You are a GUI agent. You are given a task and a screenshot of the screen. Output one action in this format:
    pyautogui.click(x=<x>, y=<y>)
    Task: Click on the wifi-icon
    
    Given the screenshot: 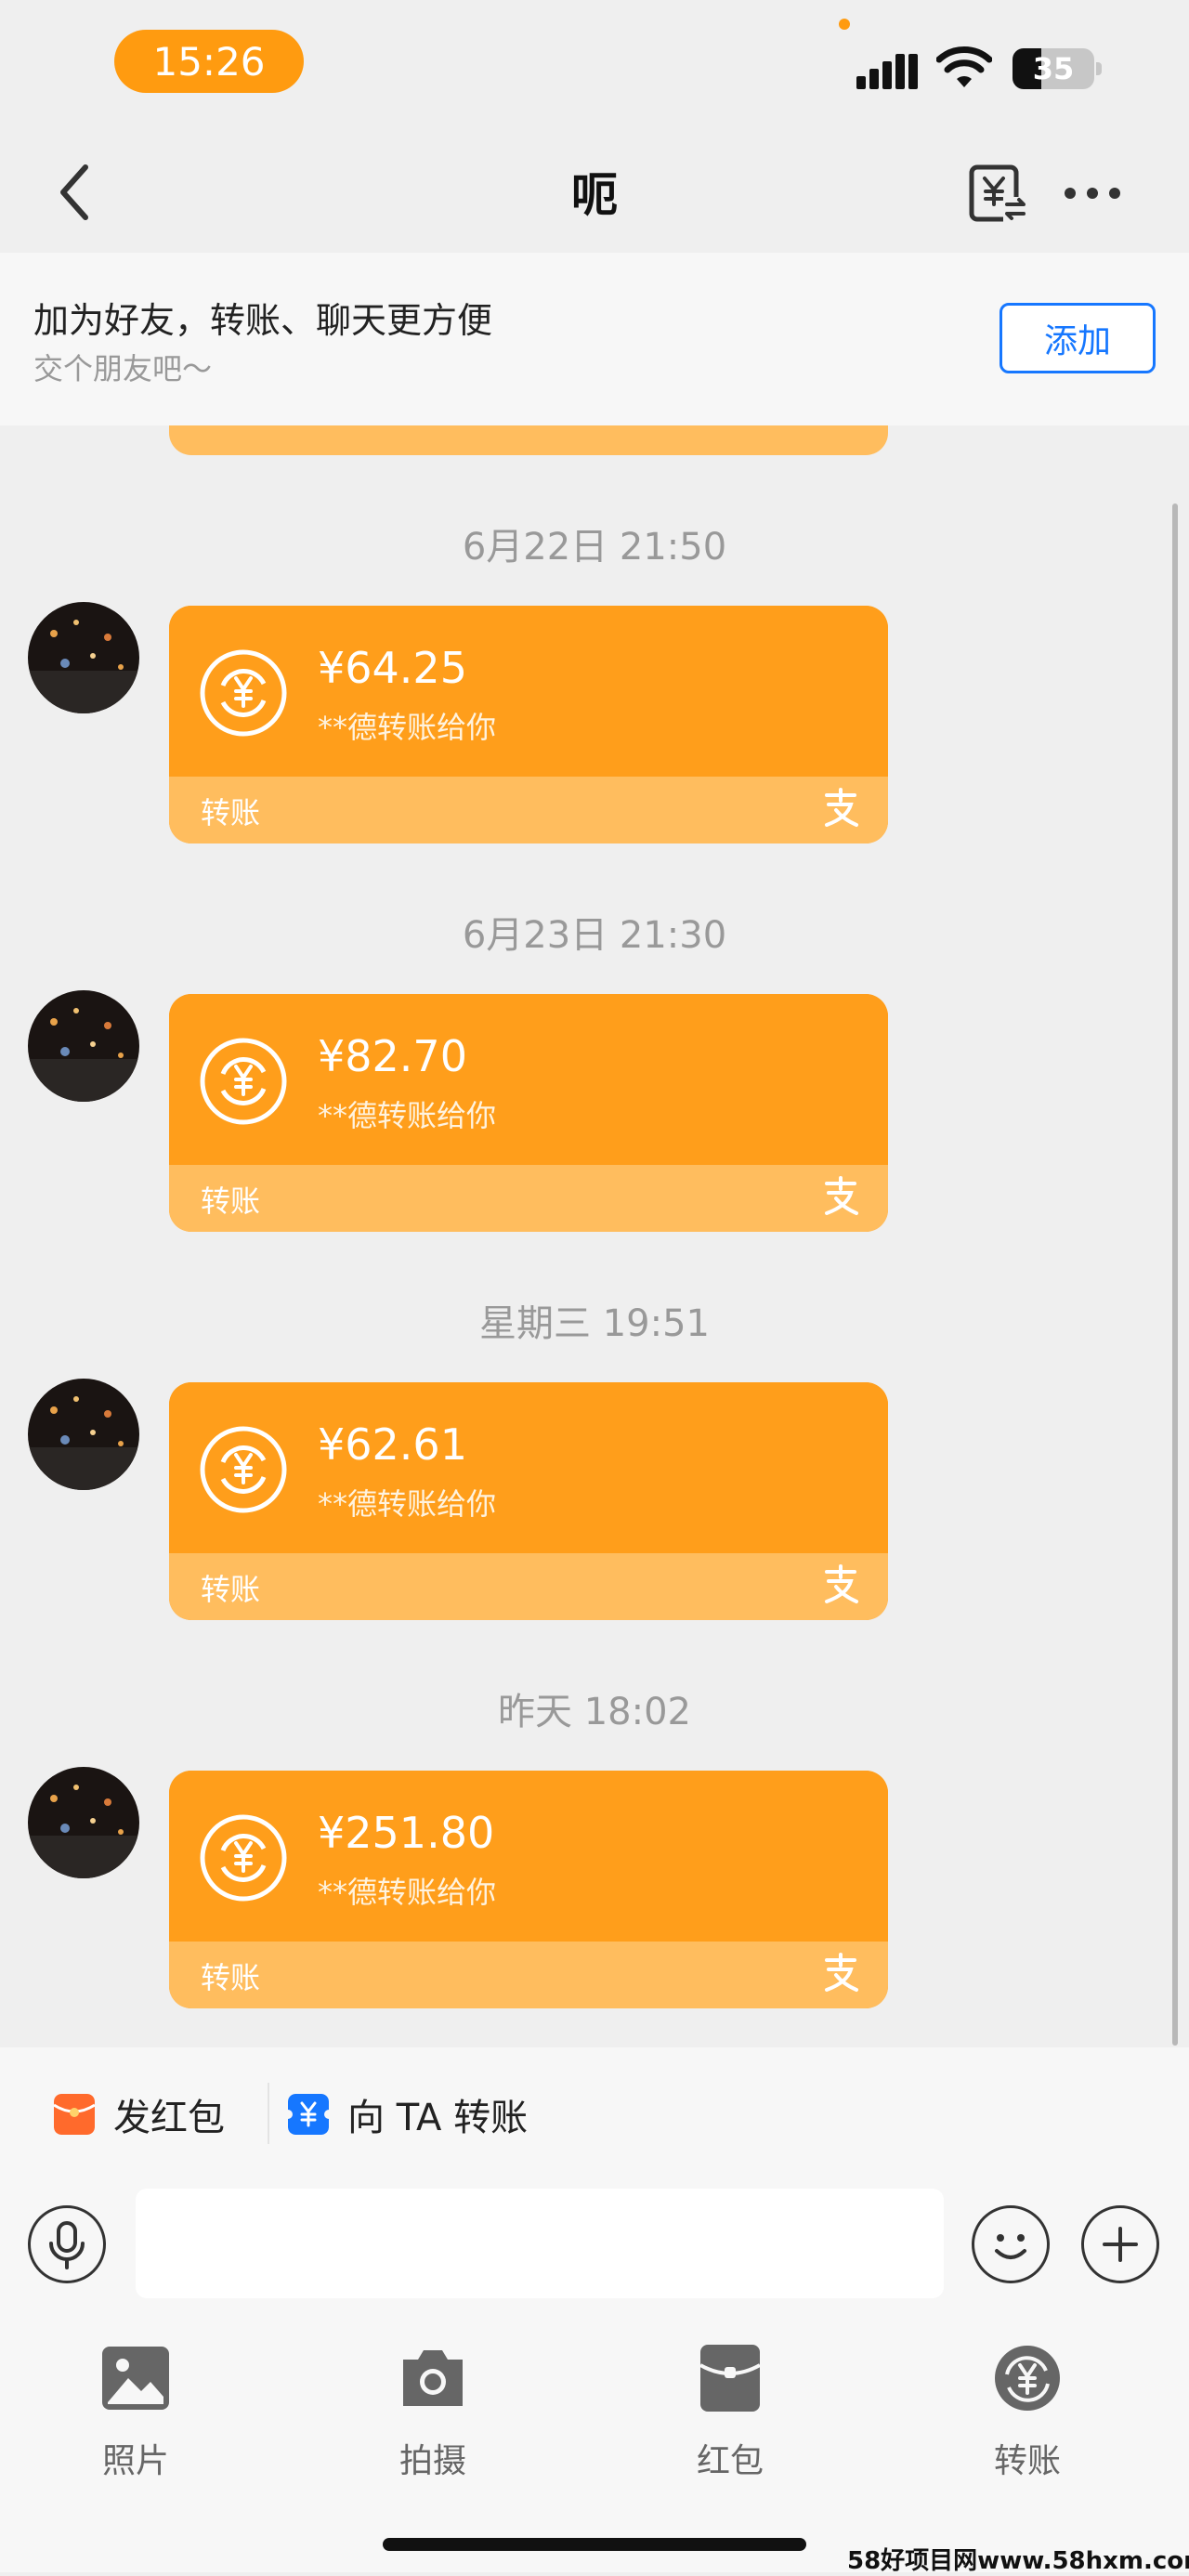 What is the action you would take?
    pyautogui.click(x=964, y=66)
    